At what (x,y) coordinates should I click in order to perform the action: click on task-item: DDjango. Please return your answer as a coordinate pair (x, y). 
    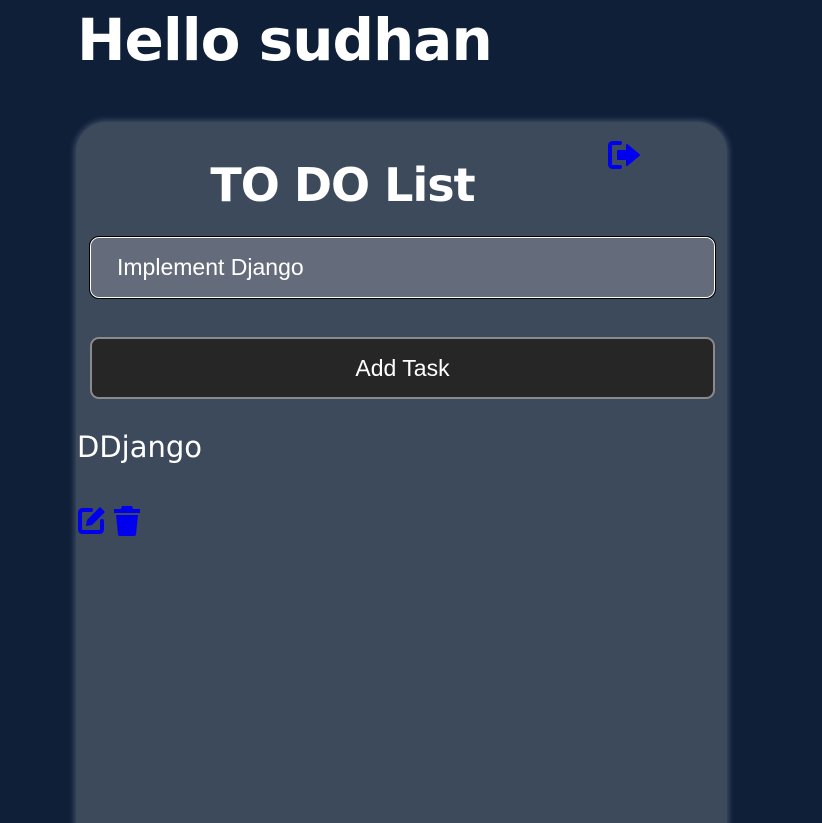
    Looking at the image, I should click on (139, 482).